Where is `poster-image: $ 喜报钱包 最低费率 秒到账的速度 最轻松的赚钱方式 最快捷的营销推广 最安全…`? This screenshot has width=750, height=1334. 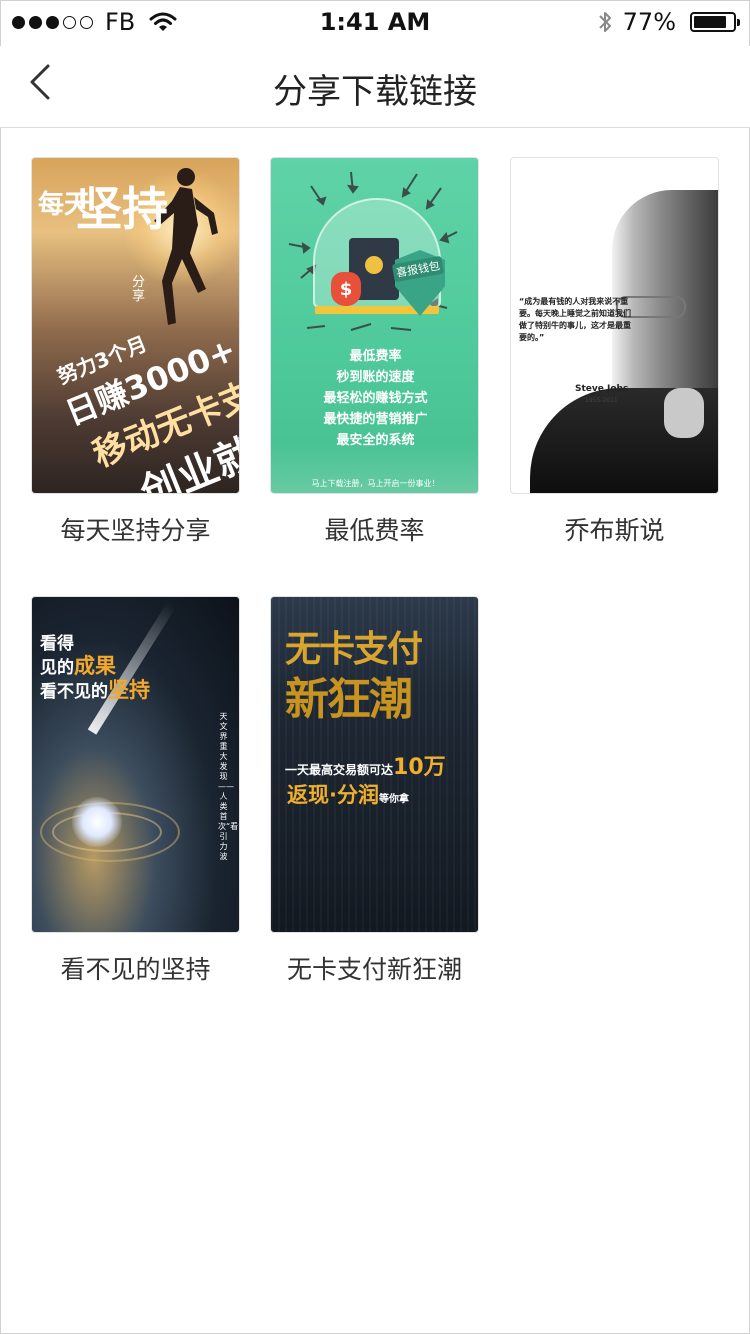 poster-image: $ 喜报钱包 最低费率 秒到账的速度 最轻松的赚钱方式 最快捷的营销推广 最安全… is located at coordinates (374, 325).